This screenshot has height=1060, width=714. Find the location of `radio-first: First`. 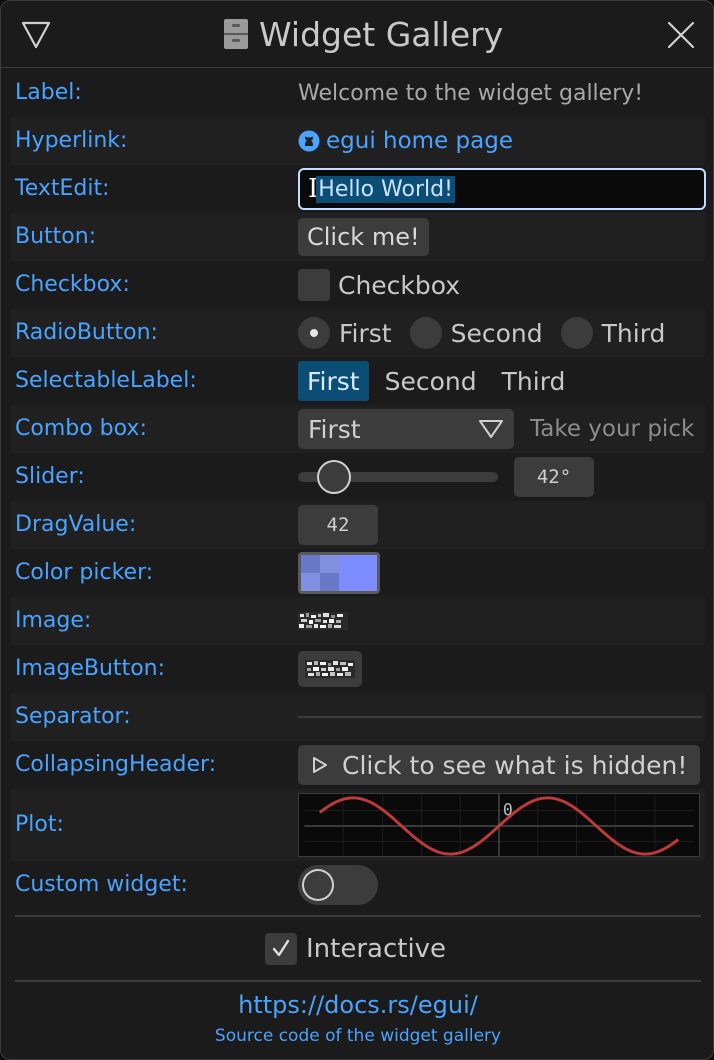

radio-first: First is located at coordinates (345, 333).